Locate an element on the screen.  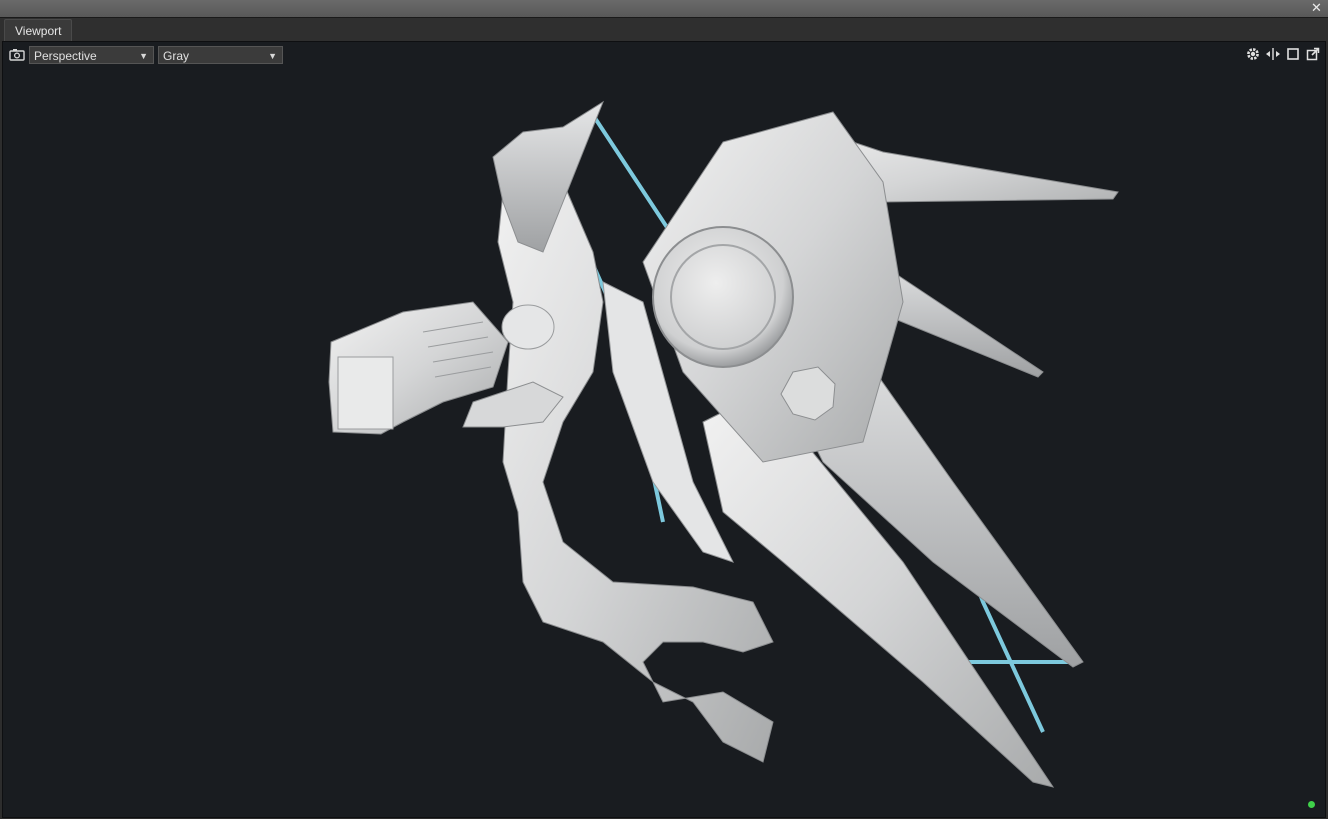
projection-dropdown: Perspective ▼ is located at coordinates (91, 55).